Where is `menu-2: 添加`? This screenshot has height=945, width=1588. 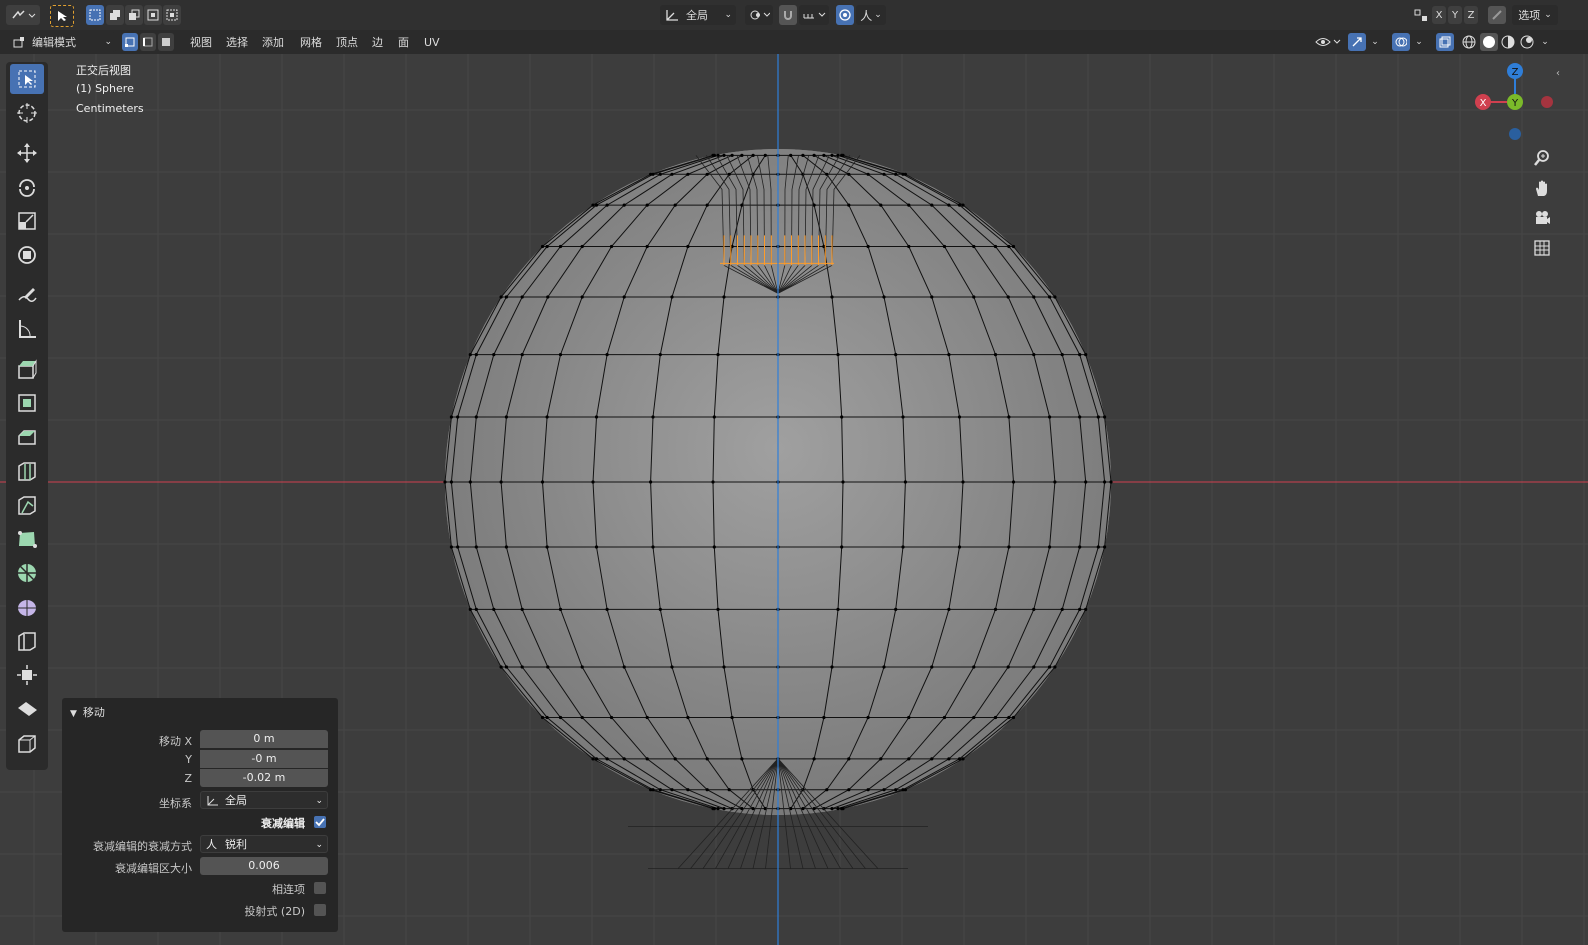 menu-2: 添加 is located at coordinates (273, 42).